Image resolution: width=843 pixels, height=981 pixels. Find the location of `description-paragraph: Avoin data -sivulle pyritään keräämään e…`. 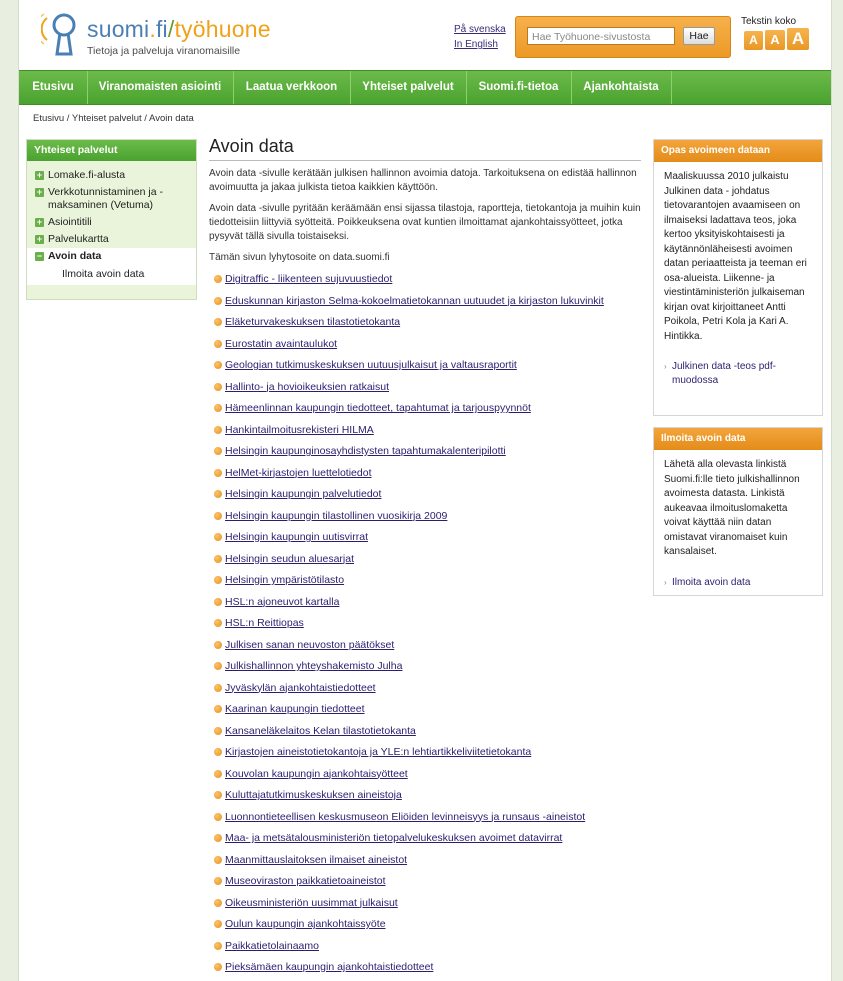

description-paragraph: Avoin data -sivulle pyritään keräämään e… is located at coordinates (425, 222).